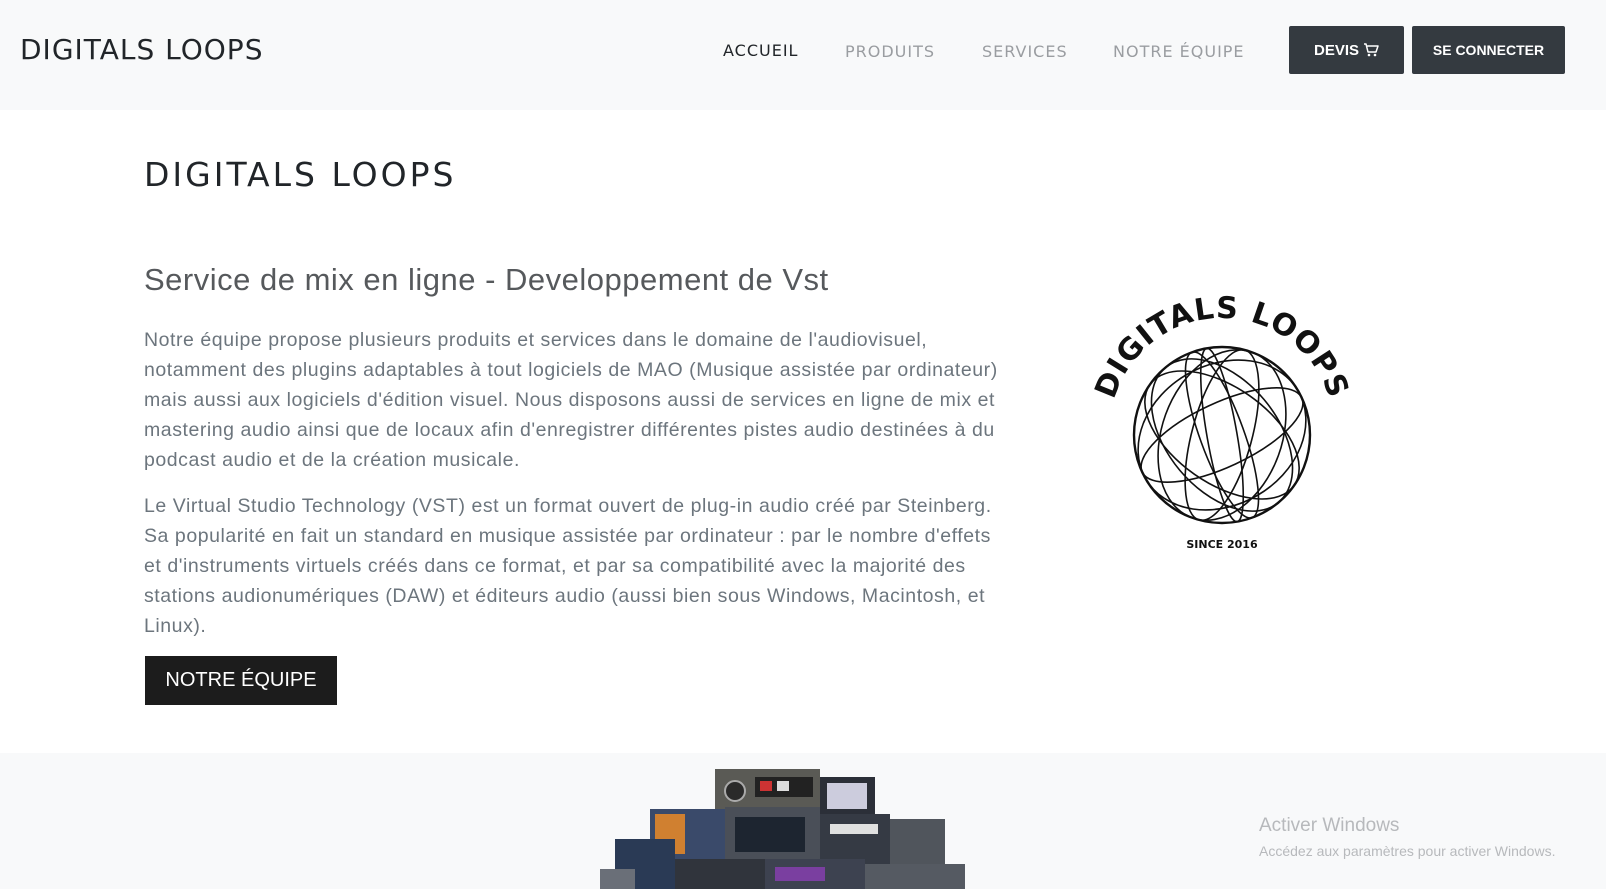 The height and width of the screenshot is (889, 1606). What do you see at coordinates (1371, 50) in the screenshot?
I see `cart-icon` at bounding box center [1371, 50].